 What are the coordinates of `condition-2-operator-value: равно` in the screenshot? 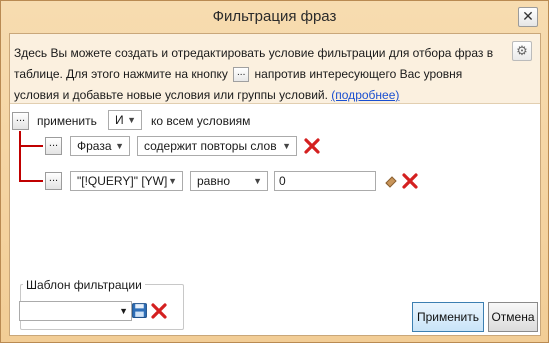 It's located at (214, 181).